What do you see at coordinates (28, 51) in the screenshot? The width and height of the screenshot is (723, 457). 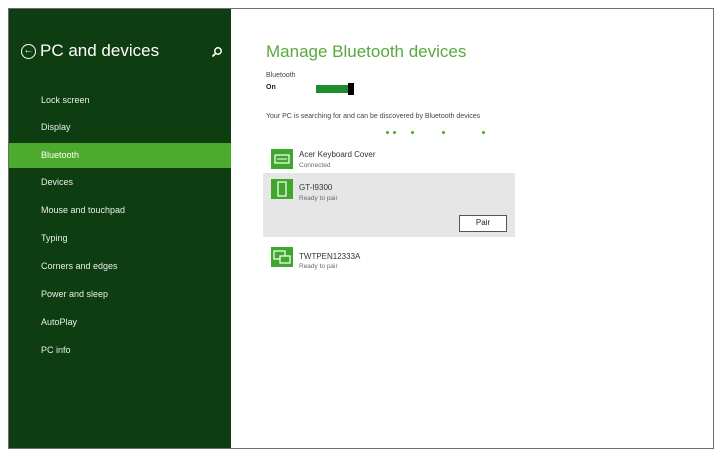 I see `back-arrow-icon: ←` at bounding box center [28, 51].